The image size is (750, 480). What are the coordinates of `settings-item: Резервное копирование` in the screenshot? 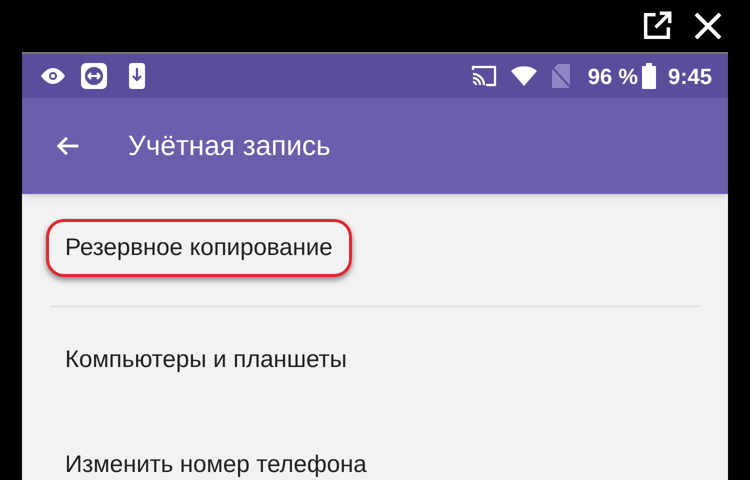 It's located at (199, 248).